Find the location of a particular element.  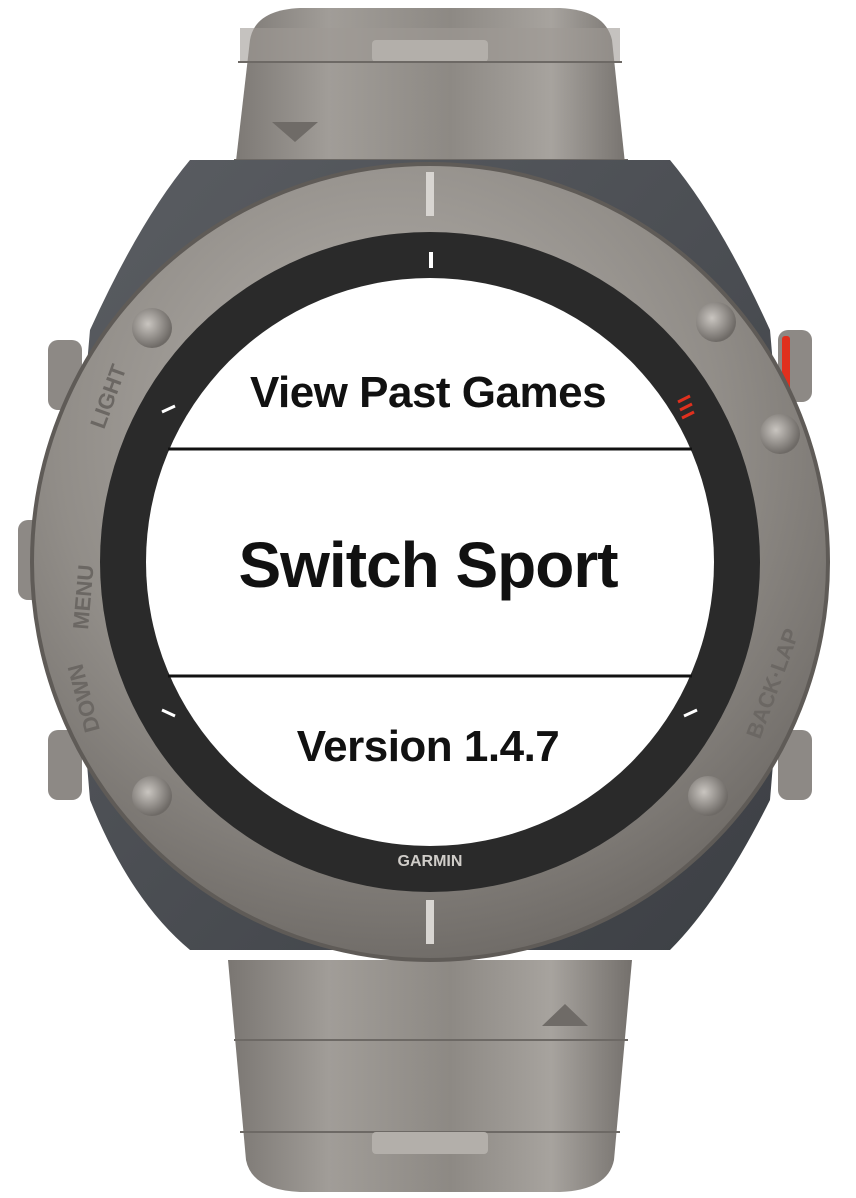

brand-logo: GARMIN is located at coordinates (430, 861).